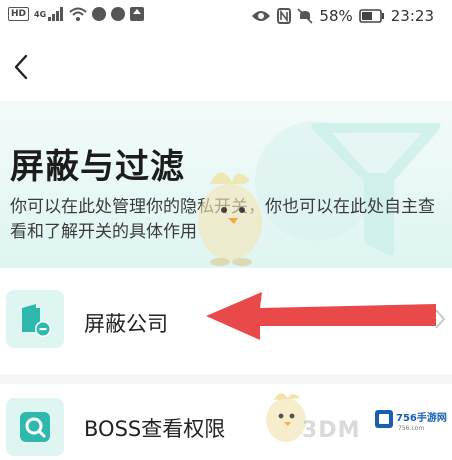  What do you see at coordinates (222, 219) in the screenshot?
I see `page-description: 你可以在此处管理你的隐私开关，你也可以在此处自主查看和了解开关的具体作用` at bounding box center [222, 219].